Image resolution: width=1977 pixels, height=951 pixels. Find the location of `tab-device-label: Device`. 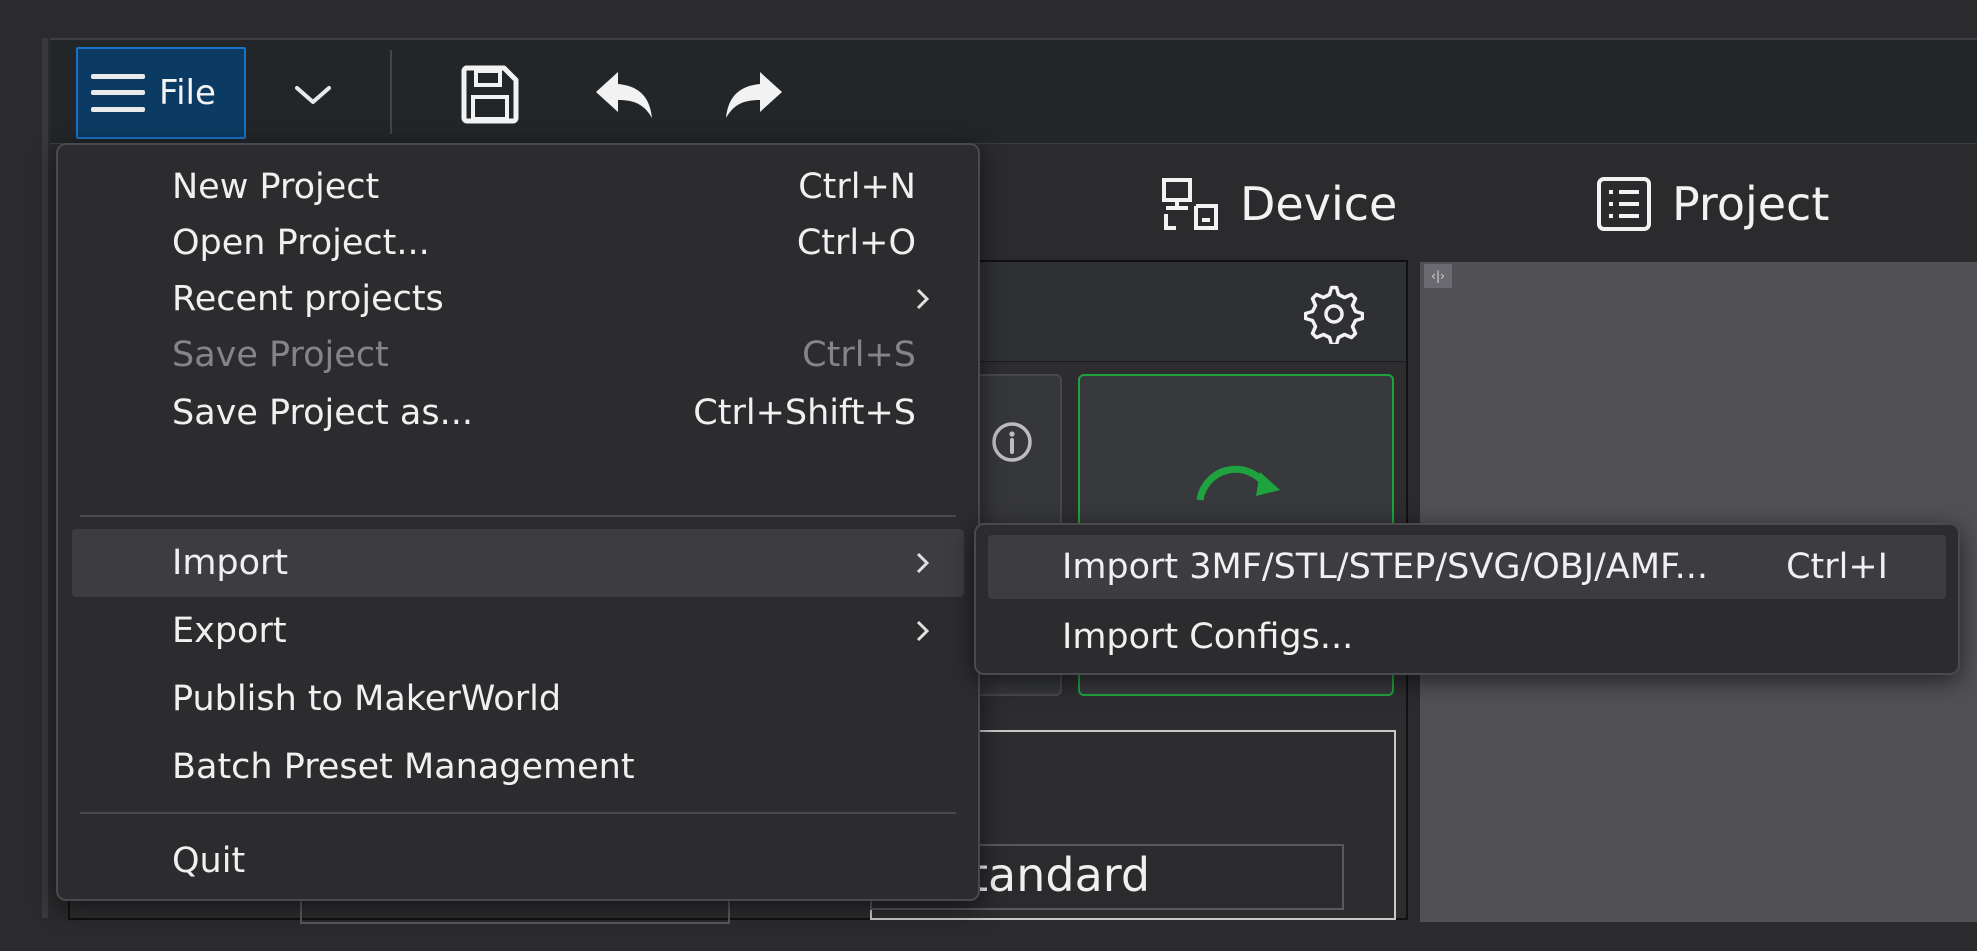

tab-device-label: Device is located at coordinates (1319, 204).